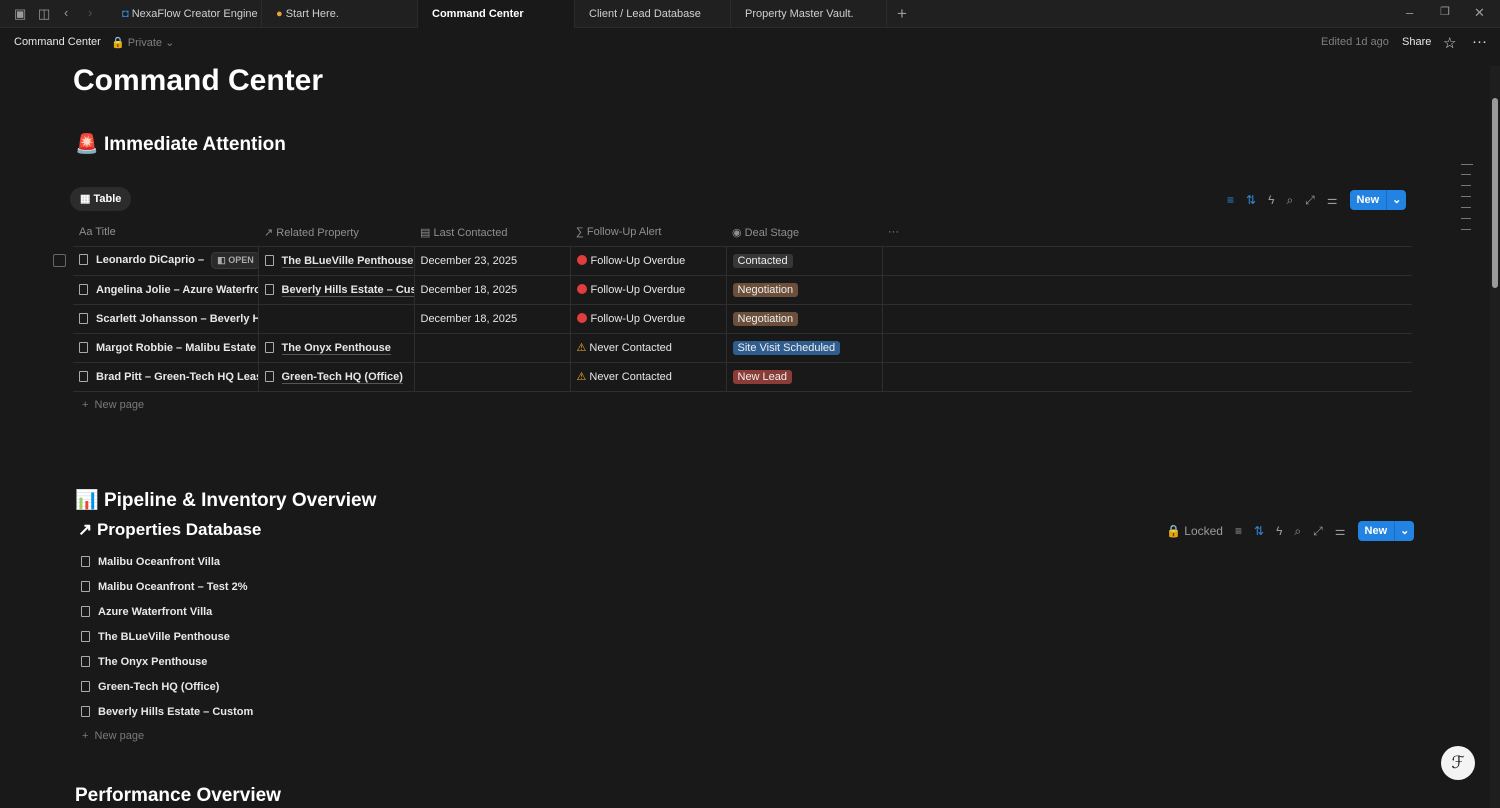 Image resolution: width=1500 pixels, height=808 pixels. What do you see at coordinates (146, 612) in the screenshot?
I see `list-item: Azure Waterfront Villa` at bounding box center [146, 612].